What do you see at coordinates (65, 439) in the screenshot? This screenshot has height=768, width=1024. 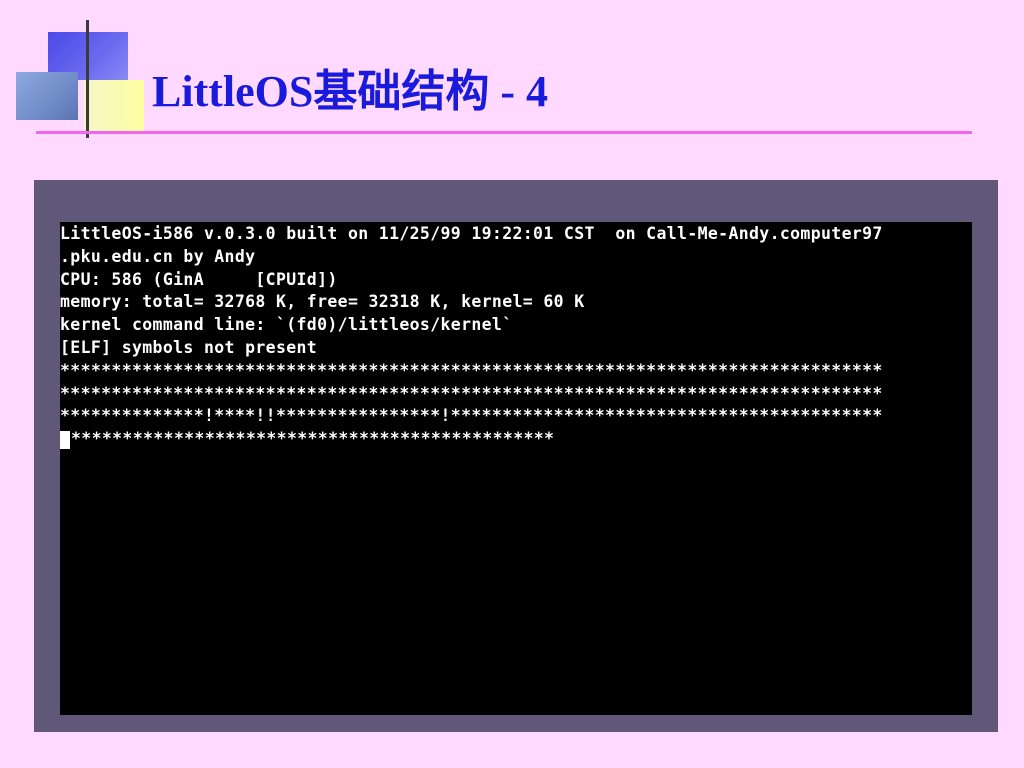 I see `text-cursor` at bounding box center [65, 439].